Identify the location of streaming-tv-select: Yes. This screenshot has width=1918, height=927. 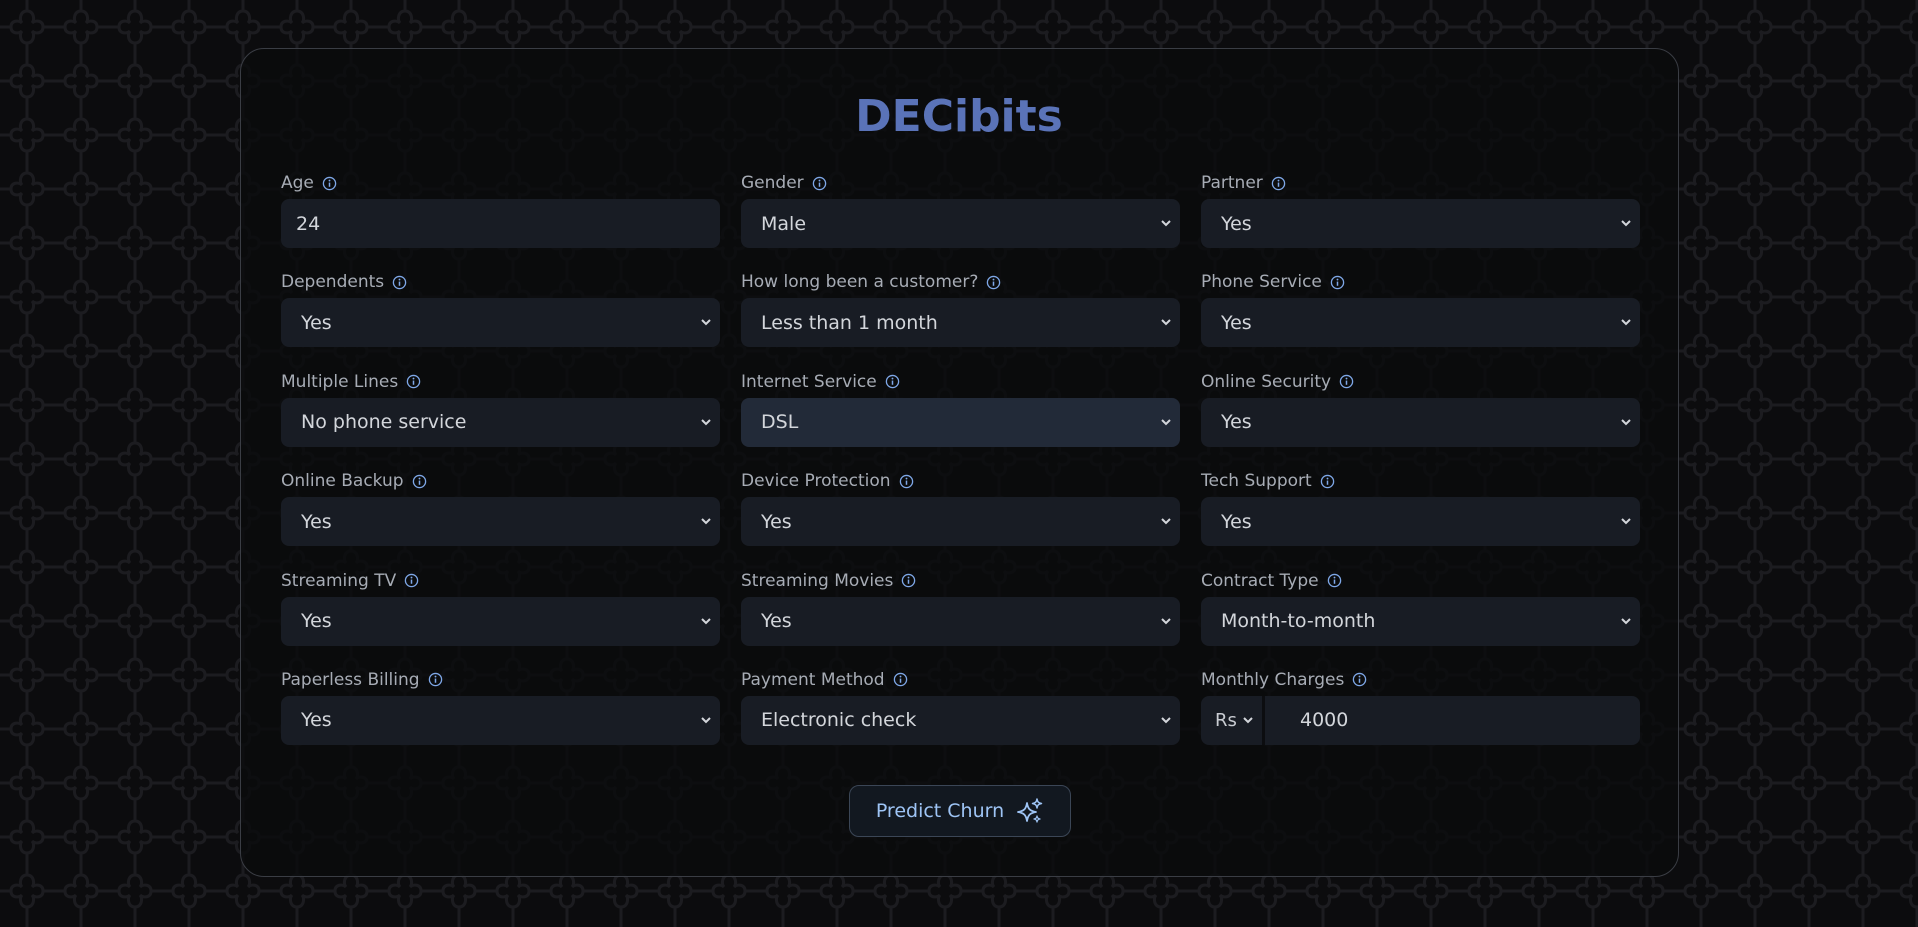
(500, 621).